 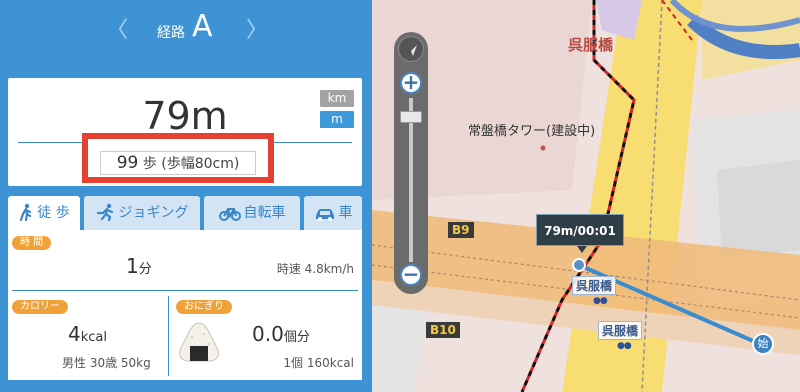 I want to click on map-label-gofukubashi: 呉服橋, so click(x=591, y=45).